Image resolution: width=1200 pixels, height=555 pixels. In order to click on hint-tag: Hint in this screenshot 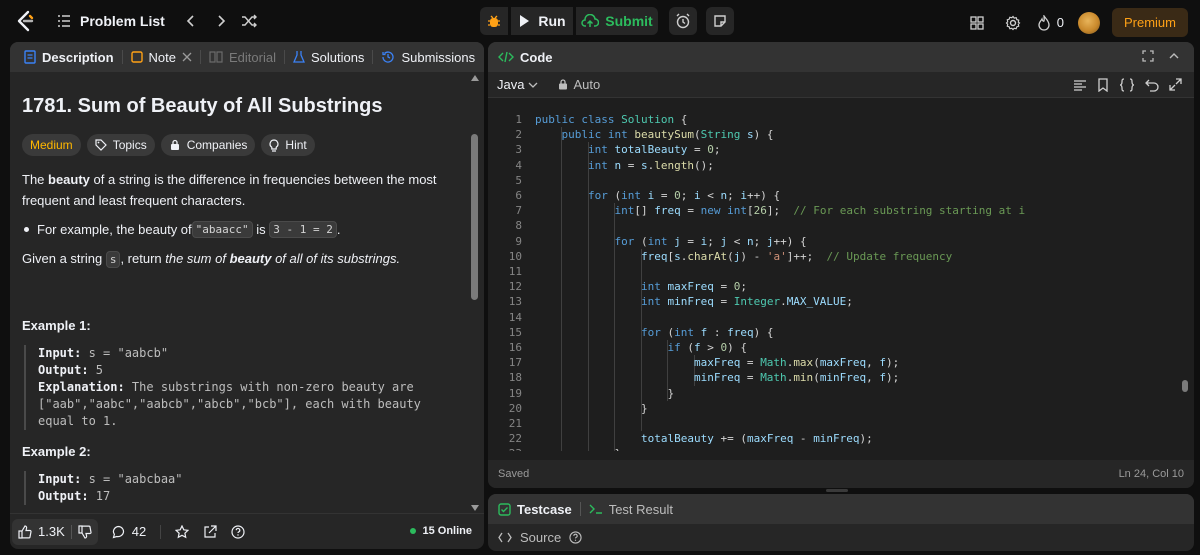, I will do `click(288, 145)`.